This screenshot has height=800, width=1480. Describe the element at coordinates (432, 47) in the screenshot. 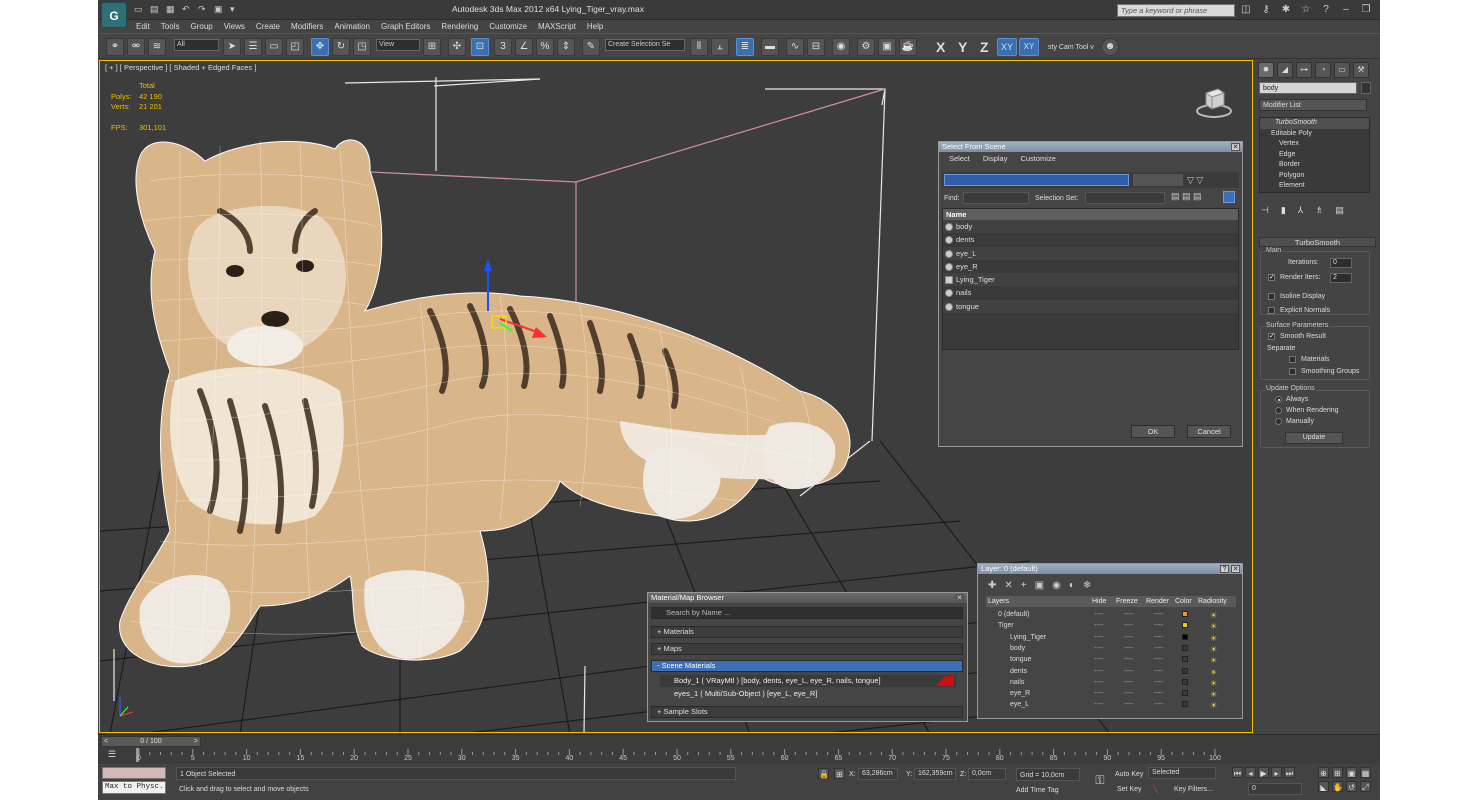

I see `pivot-center-icon: ⊞` at that location.